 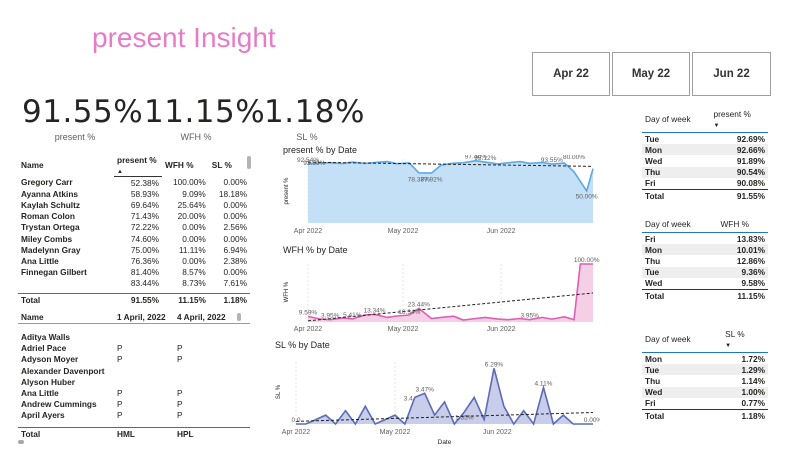 I want to click on day-cell: Mon, so click(x=680, y=250).